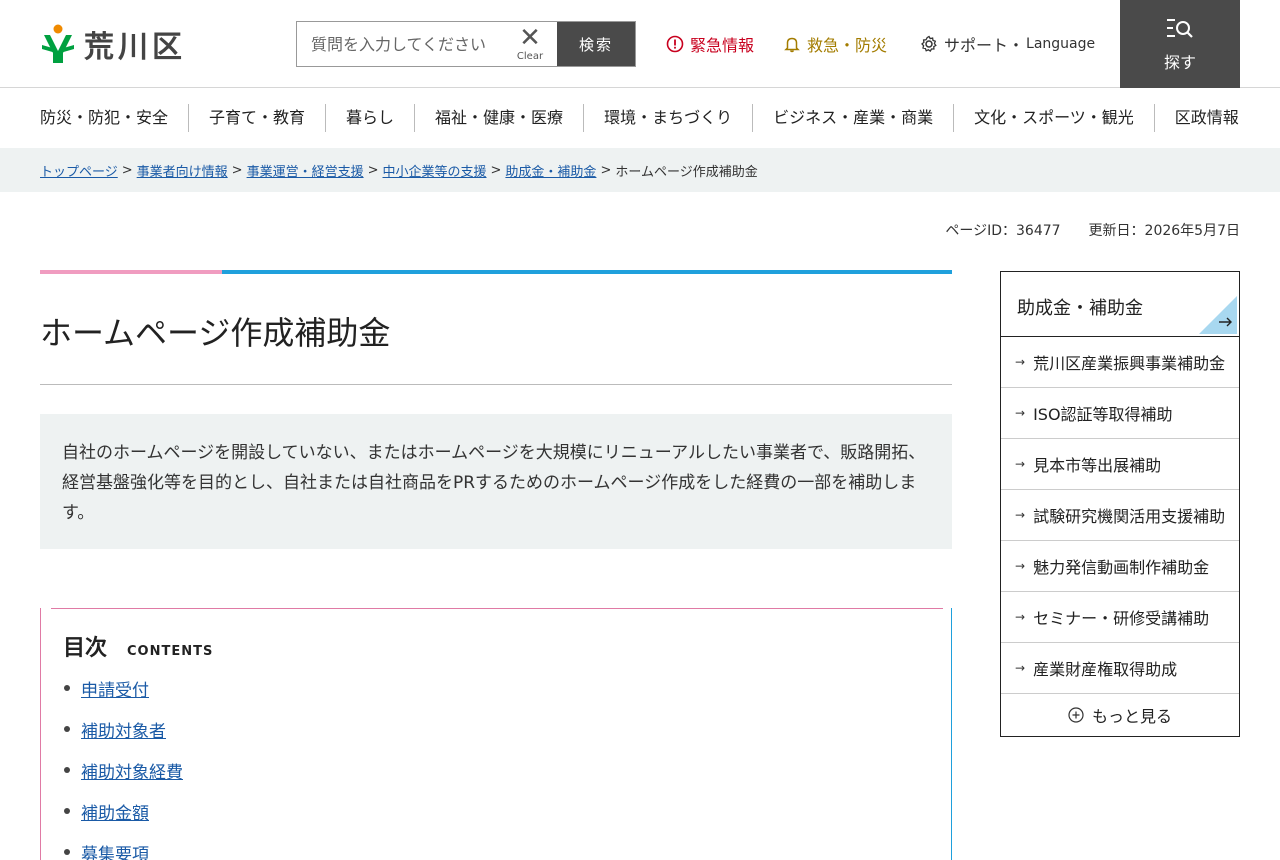 The height and width of the screenshot is (860, 1280). Describe the element at coordinates (58, 43) in the screenshot. I see `arakawa-logo-icon` at that location.